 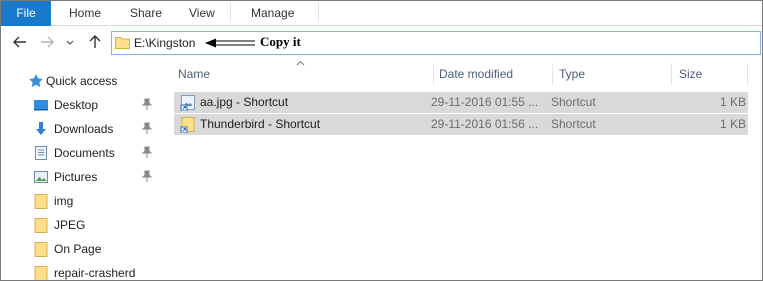 I want to click on documents-icon, so click(x=41, y=153).